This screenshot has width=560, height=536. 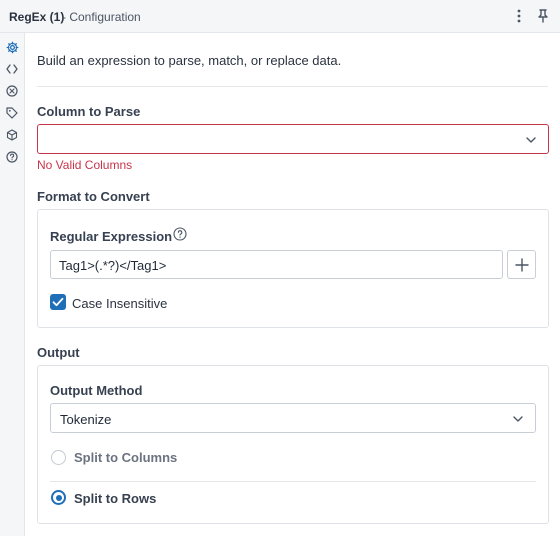 I want to click on cube-icon, so click(x=12, y=135).